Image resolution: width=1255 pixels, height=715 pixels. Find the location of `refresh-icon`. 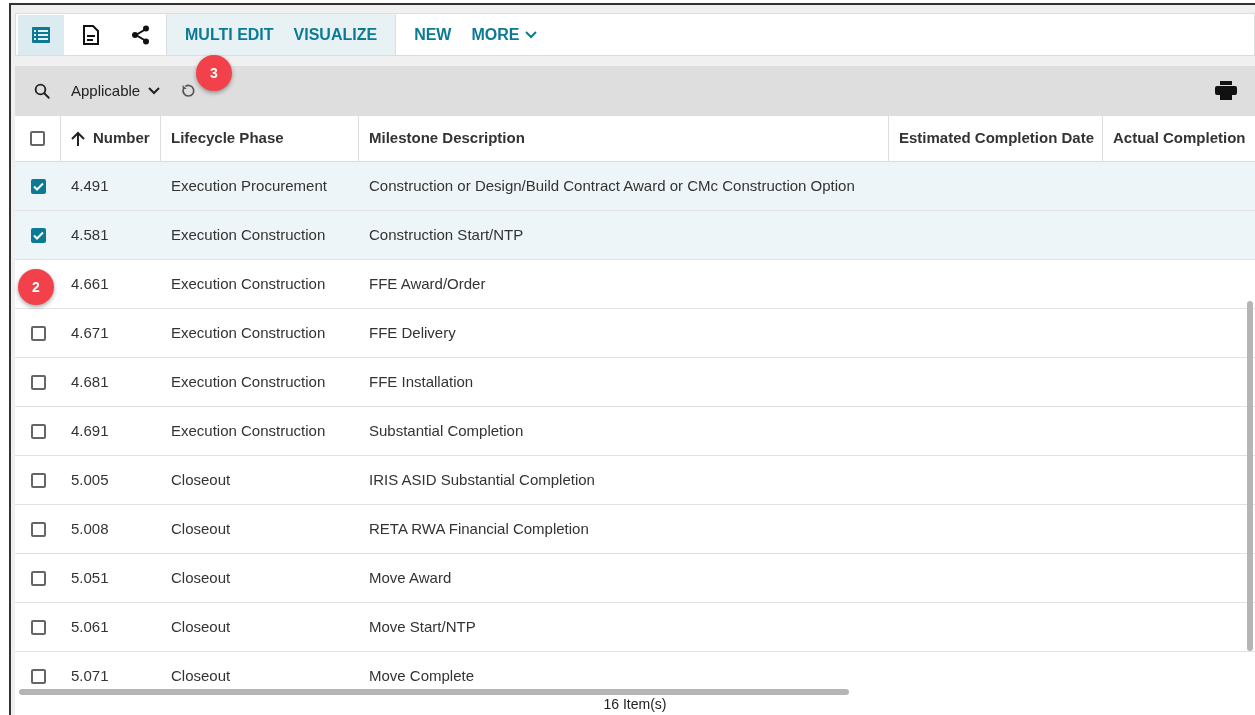

refresh-icon is located at coordinates (188, 91).